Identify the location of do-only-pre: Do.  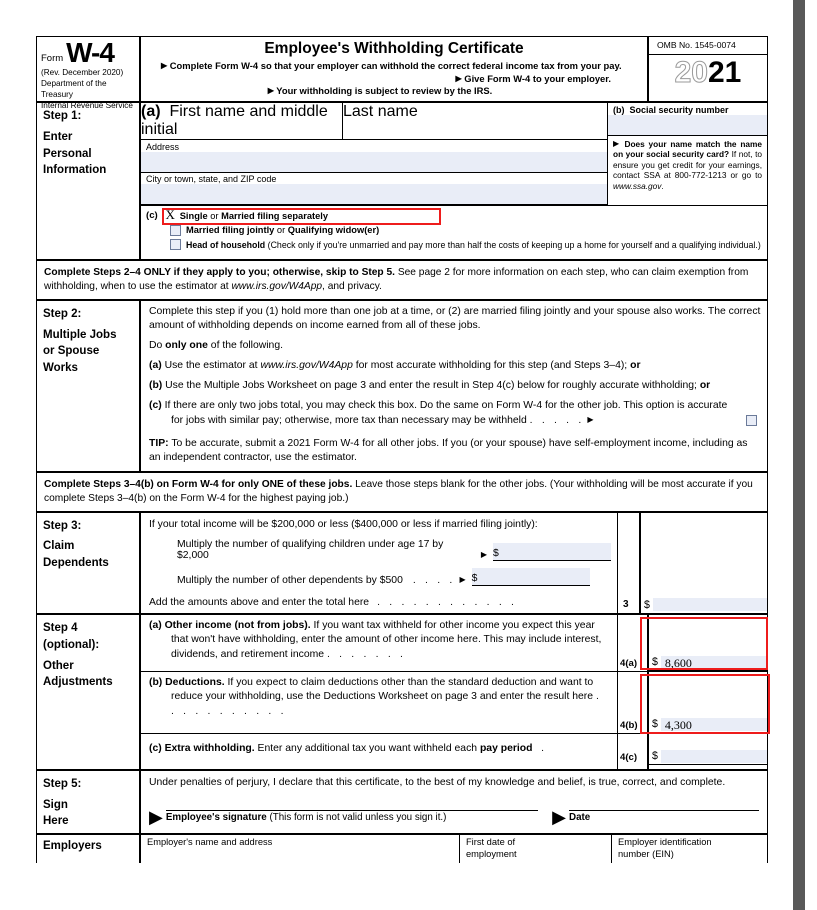
(157, 345).